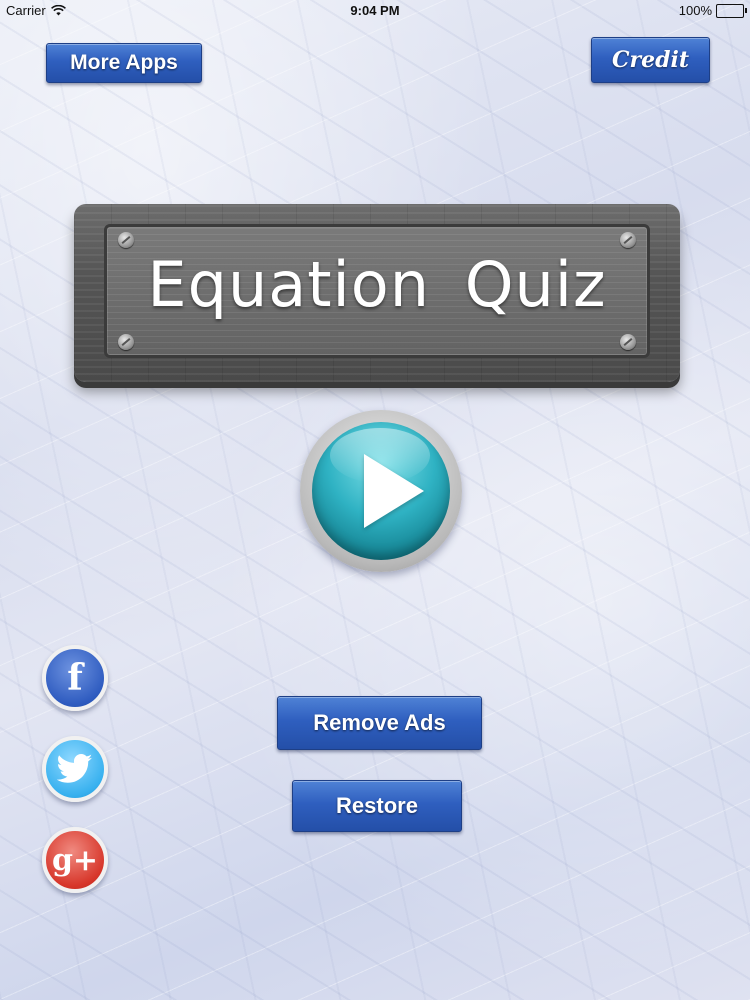 The image size is (750, 1000). Describe the element at coordinates (394, 491) in the screenshot. I see `play-icon` at that location.